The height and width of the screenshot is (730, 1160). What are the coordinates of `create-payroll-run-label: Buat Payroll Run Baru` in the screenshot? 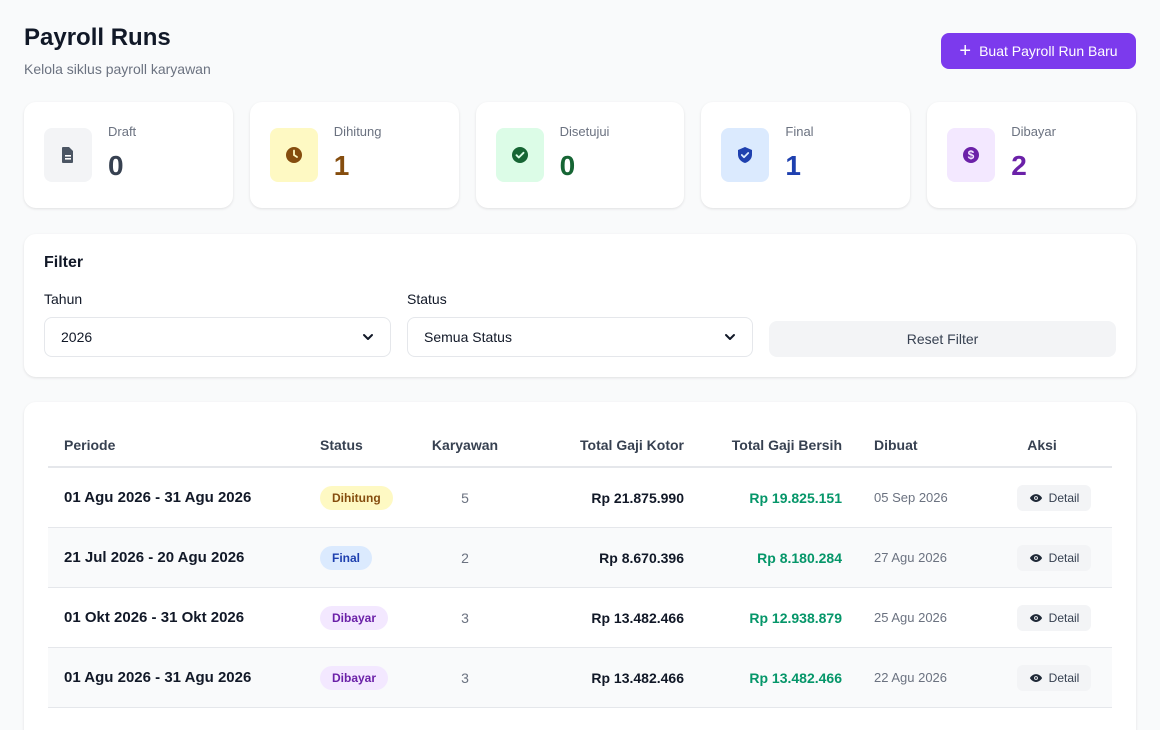 It's located at (1048, 51).